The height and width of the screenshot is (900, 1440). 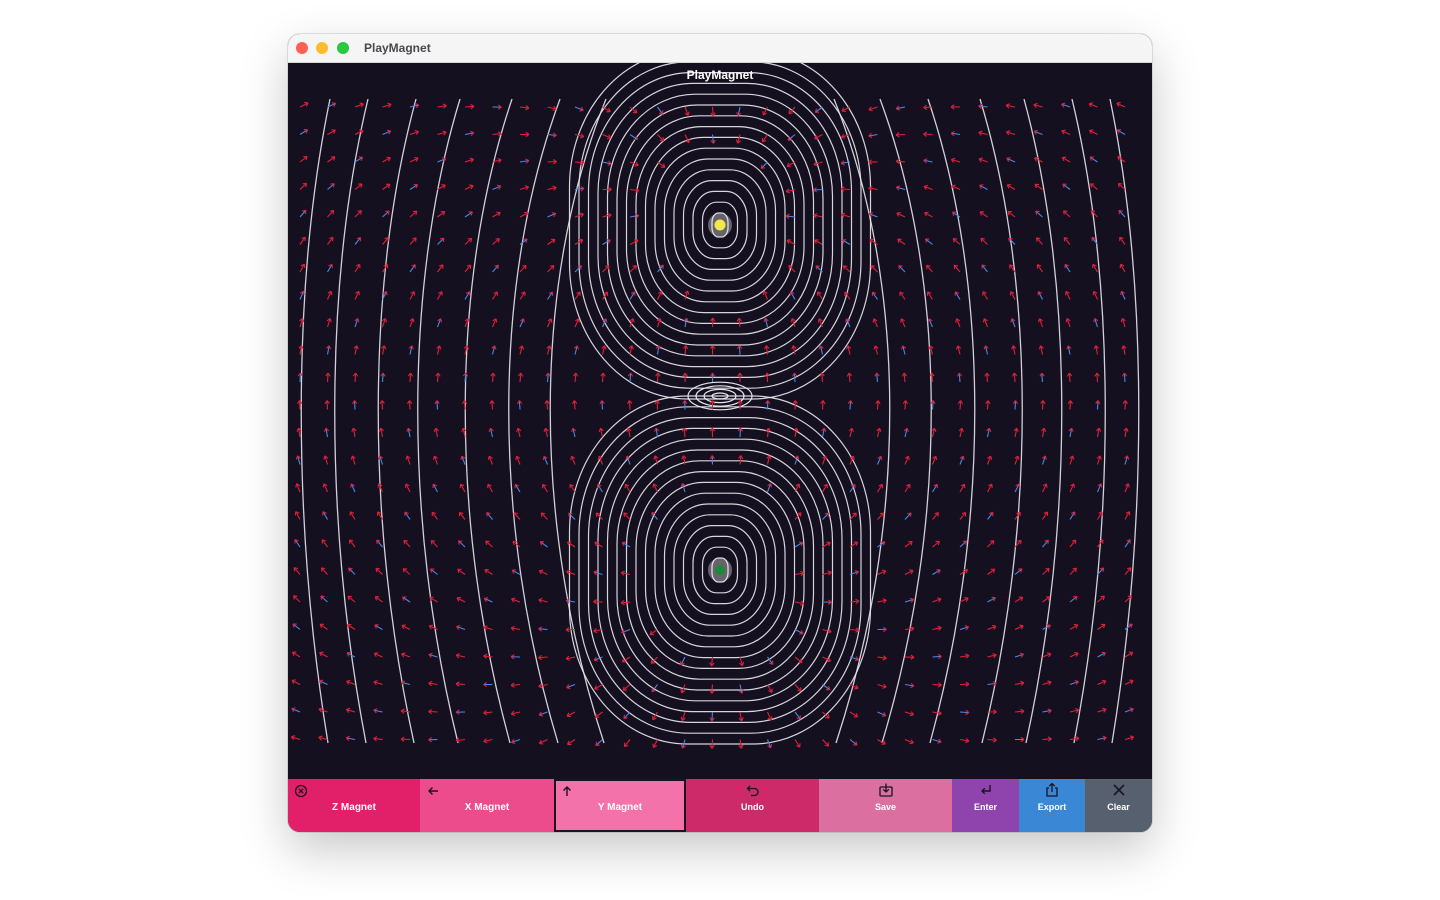 What do you see at coordinates (752, 791) in the screenshot?
I see `undo-icon` at bounding box center [752, 791].